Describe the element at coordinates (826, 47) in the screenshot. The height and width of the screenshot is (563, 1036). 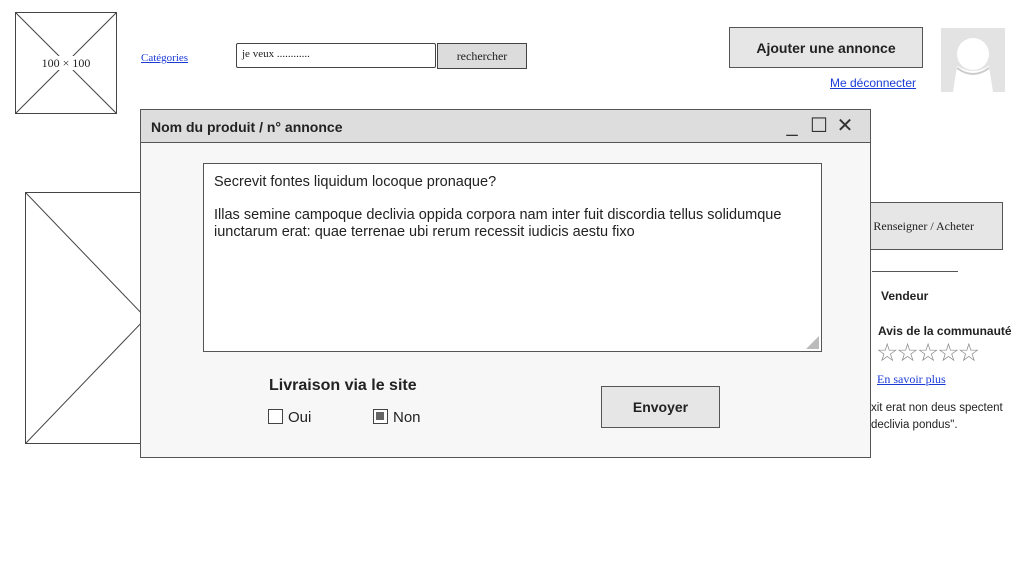
I see `add-ad-button: Ajouter une annonce` at that location.